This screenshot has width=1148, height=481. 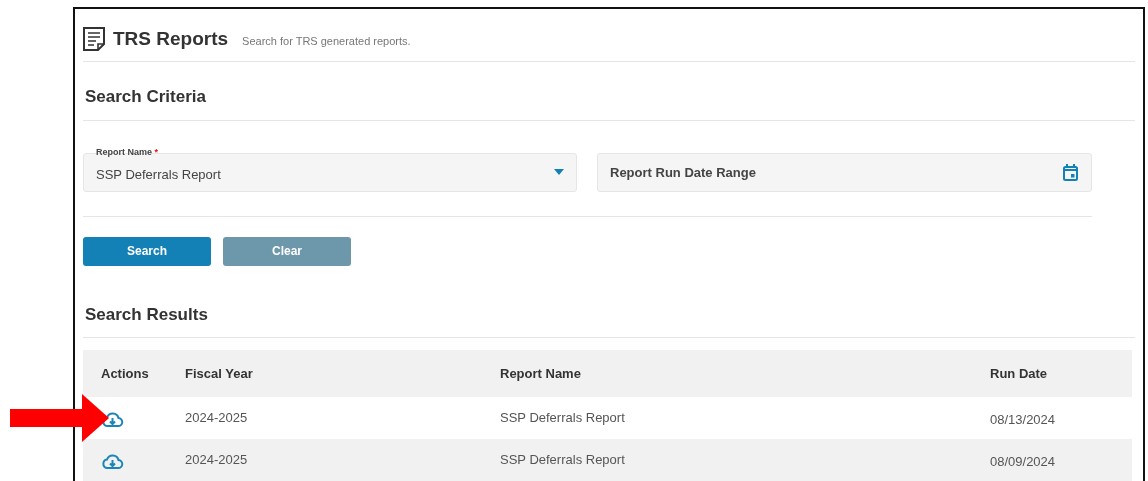 What do you see at coordinates (171, 38) in the screenshot?
I see `page-title: TRS Reports` at bounding box center [171, 38].